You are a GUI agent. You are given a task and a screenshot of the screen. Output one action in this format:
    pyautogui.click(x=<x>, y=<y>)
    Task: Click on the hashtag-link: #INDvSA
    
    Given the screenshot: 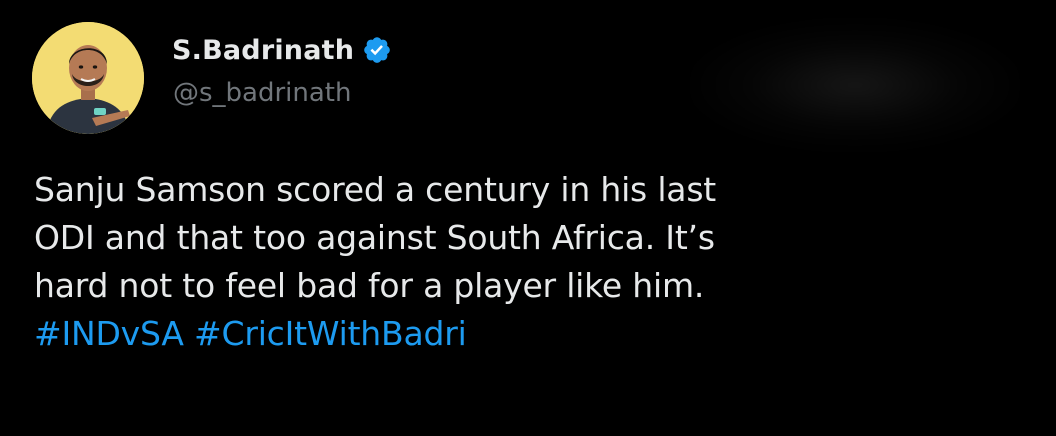 What is the action you would take?
    pyautogui.click(x=109, y=333)
    